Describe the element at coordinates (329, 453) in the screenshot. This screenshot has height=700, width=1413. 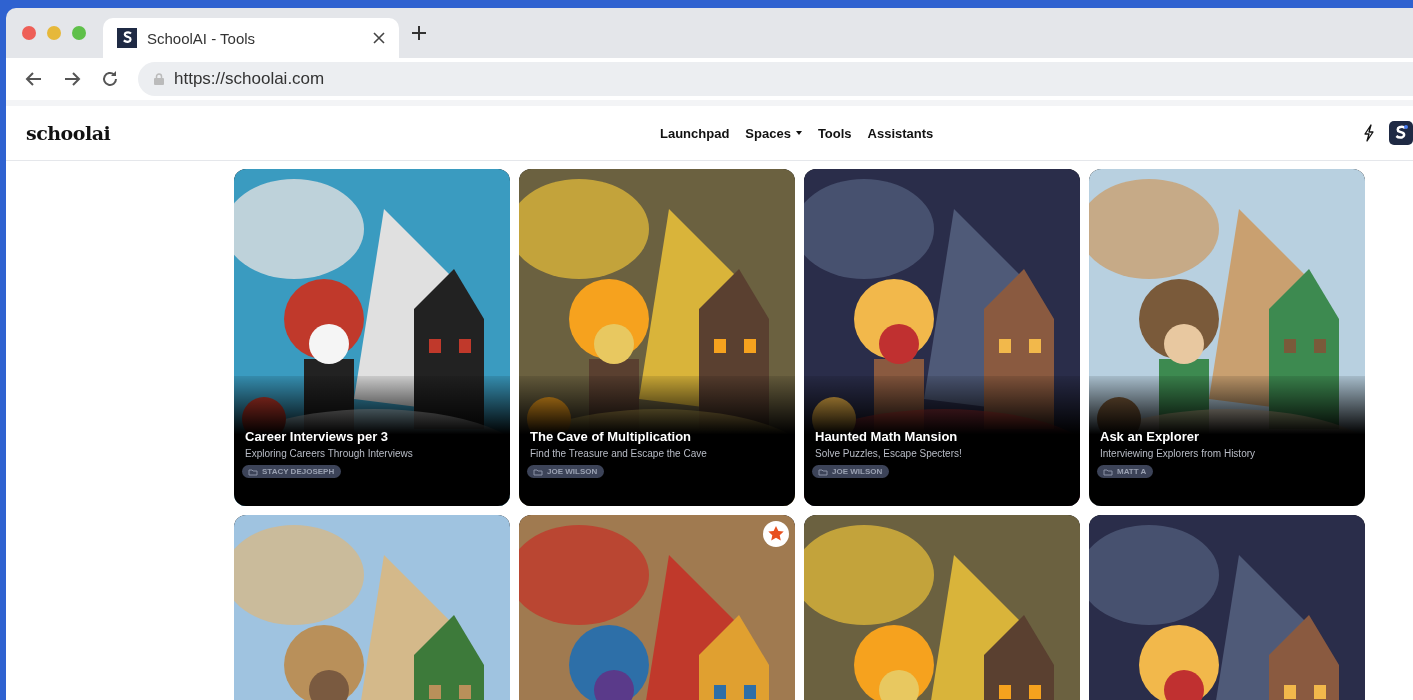
I see `card-subtitle: Exploring Careers Through Interviews` at that location.